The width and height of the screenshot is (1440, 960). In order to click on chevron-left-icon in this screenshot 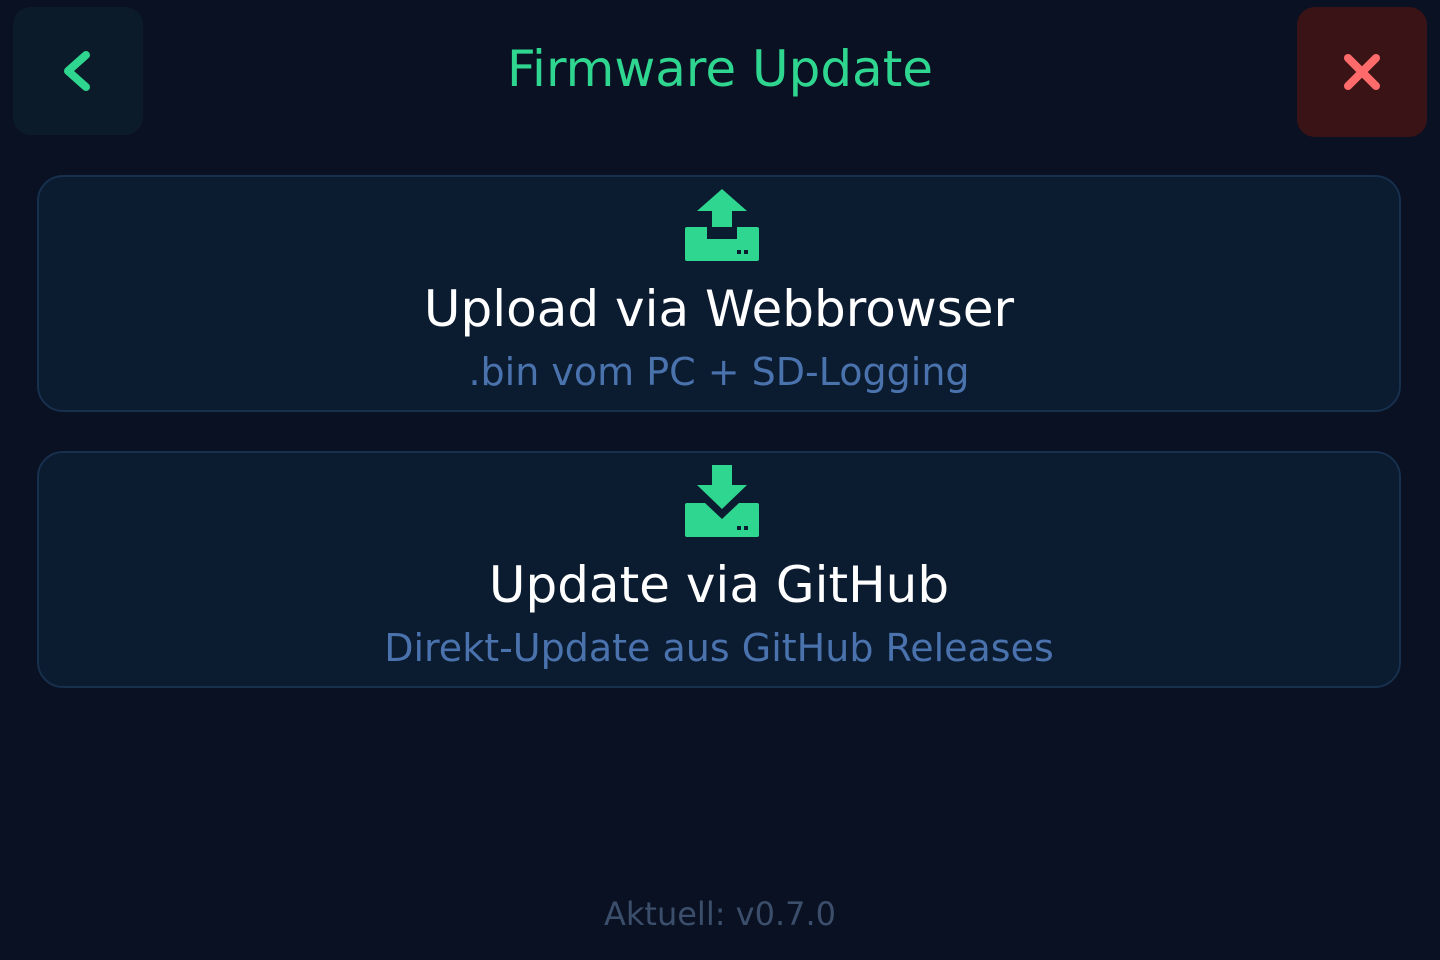, I will do `click(77, 71)`.